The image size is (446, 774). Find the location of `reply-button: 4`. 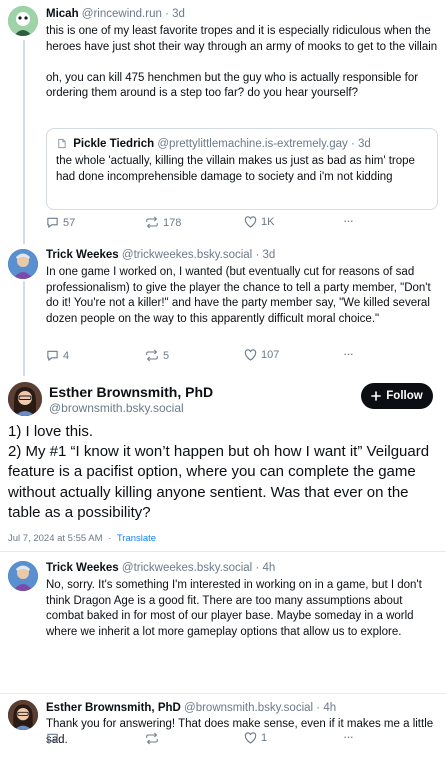

reply-button: 4 is located at coordinates (57, 355).